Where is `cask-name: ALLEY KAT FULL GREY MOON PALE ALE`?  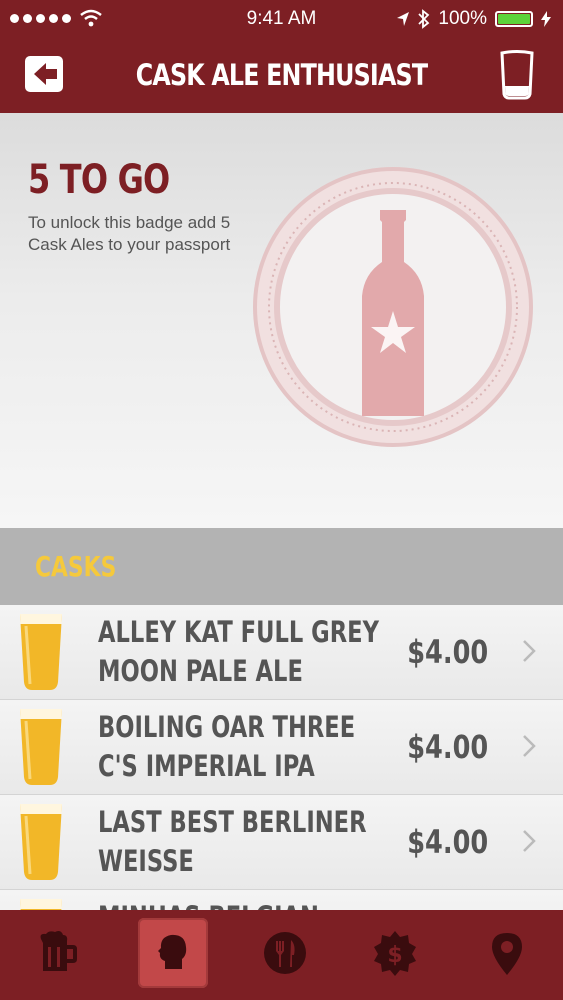
cask-name: ALLEY KAT FULL GREY MOON PALE ALE is located at coordinates (238, 651).